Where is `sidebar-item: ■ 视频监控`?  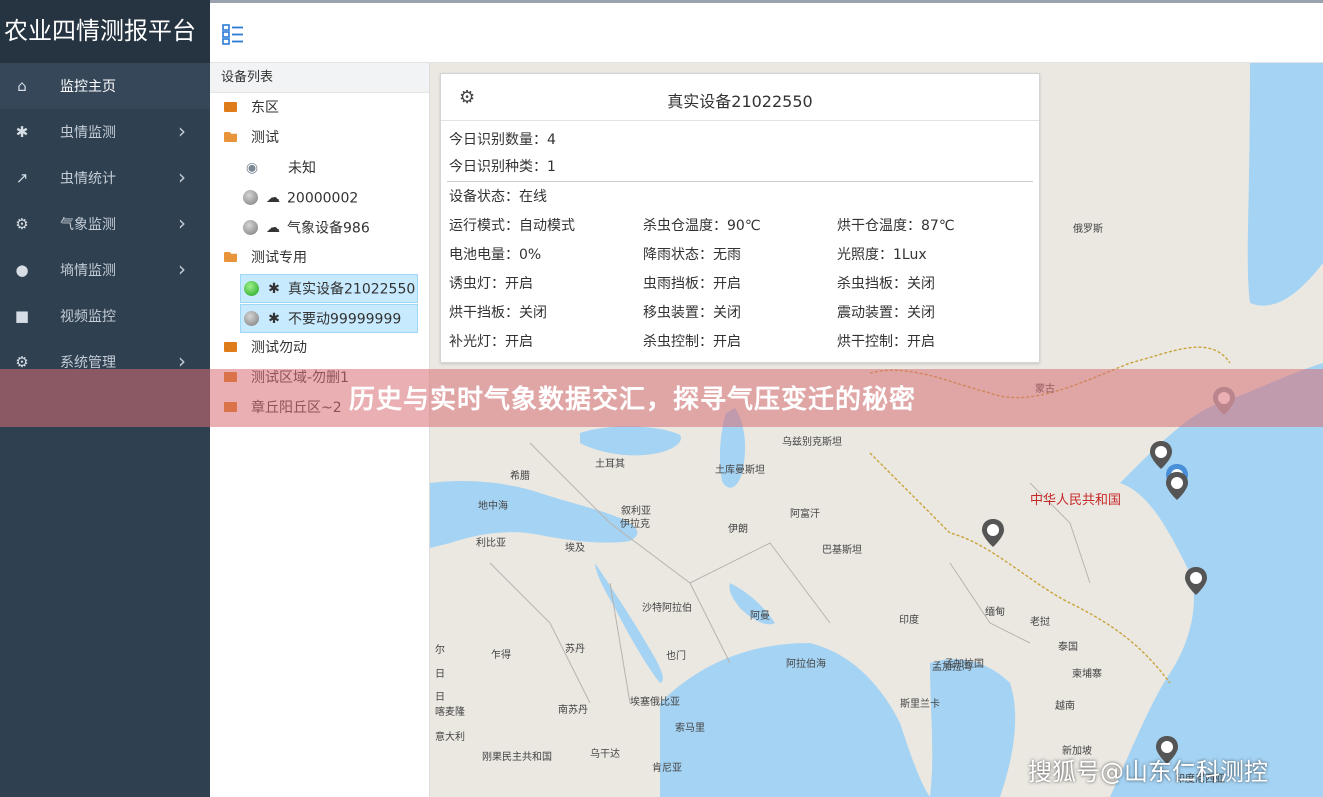
sidebar-item: ■ 视频监控 is located at coordinates (105, 316).